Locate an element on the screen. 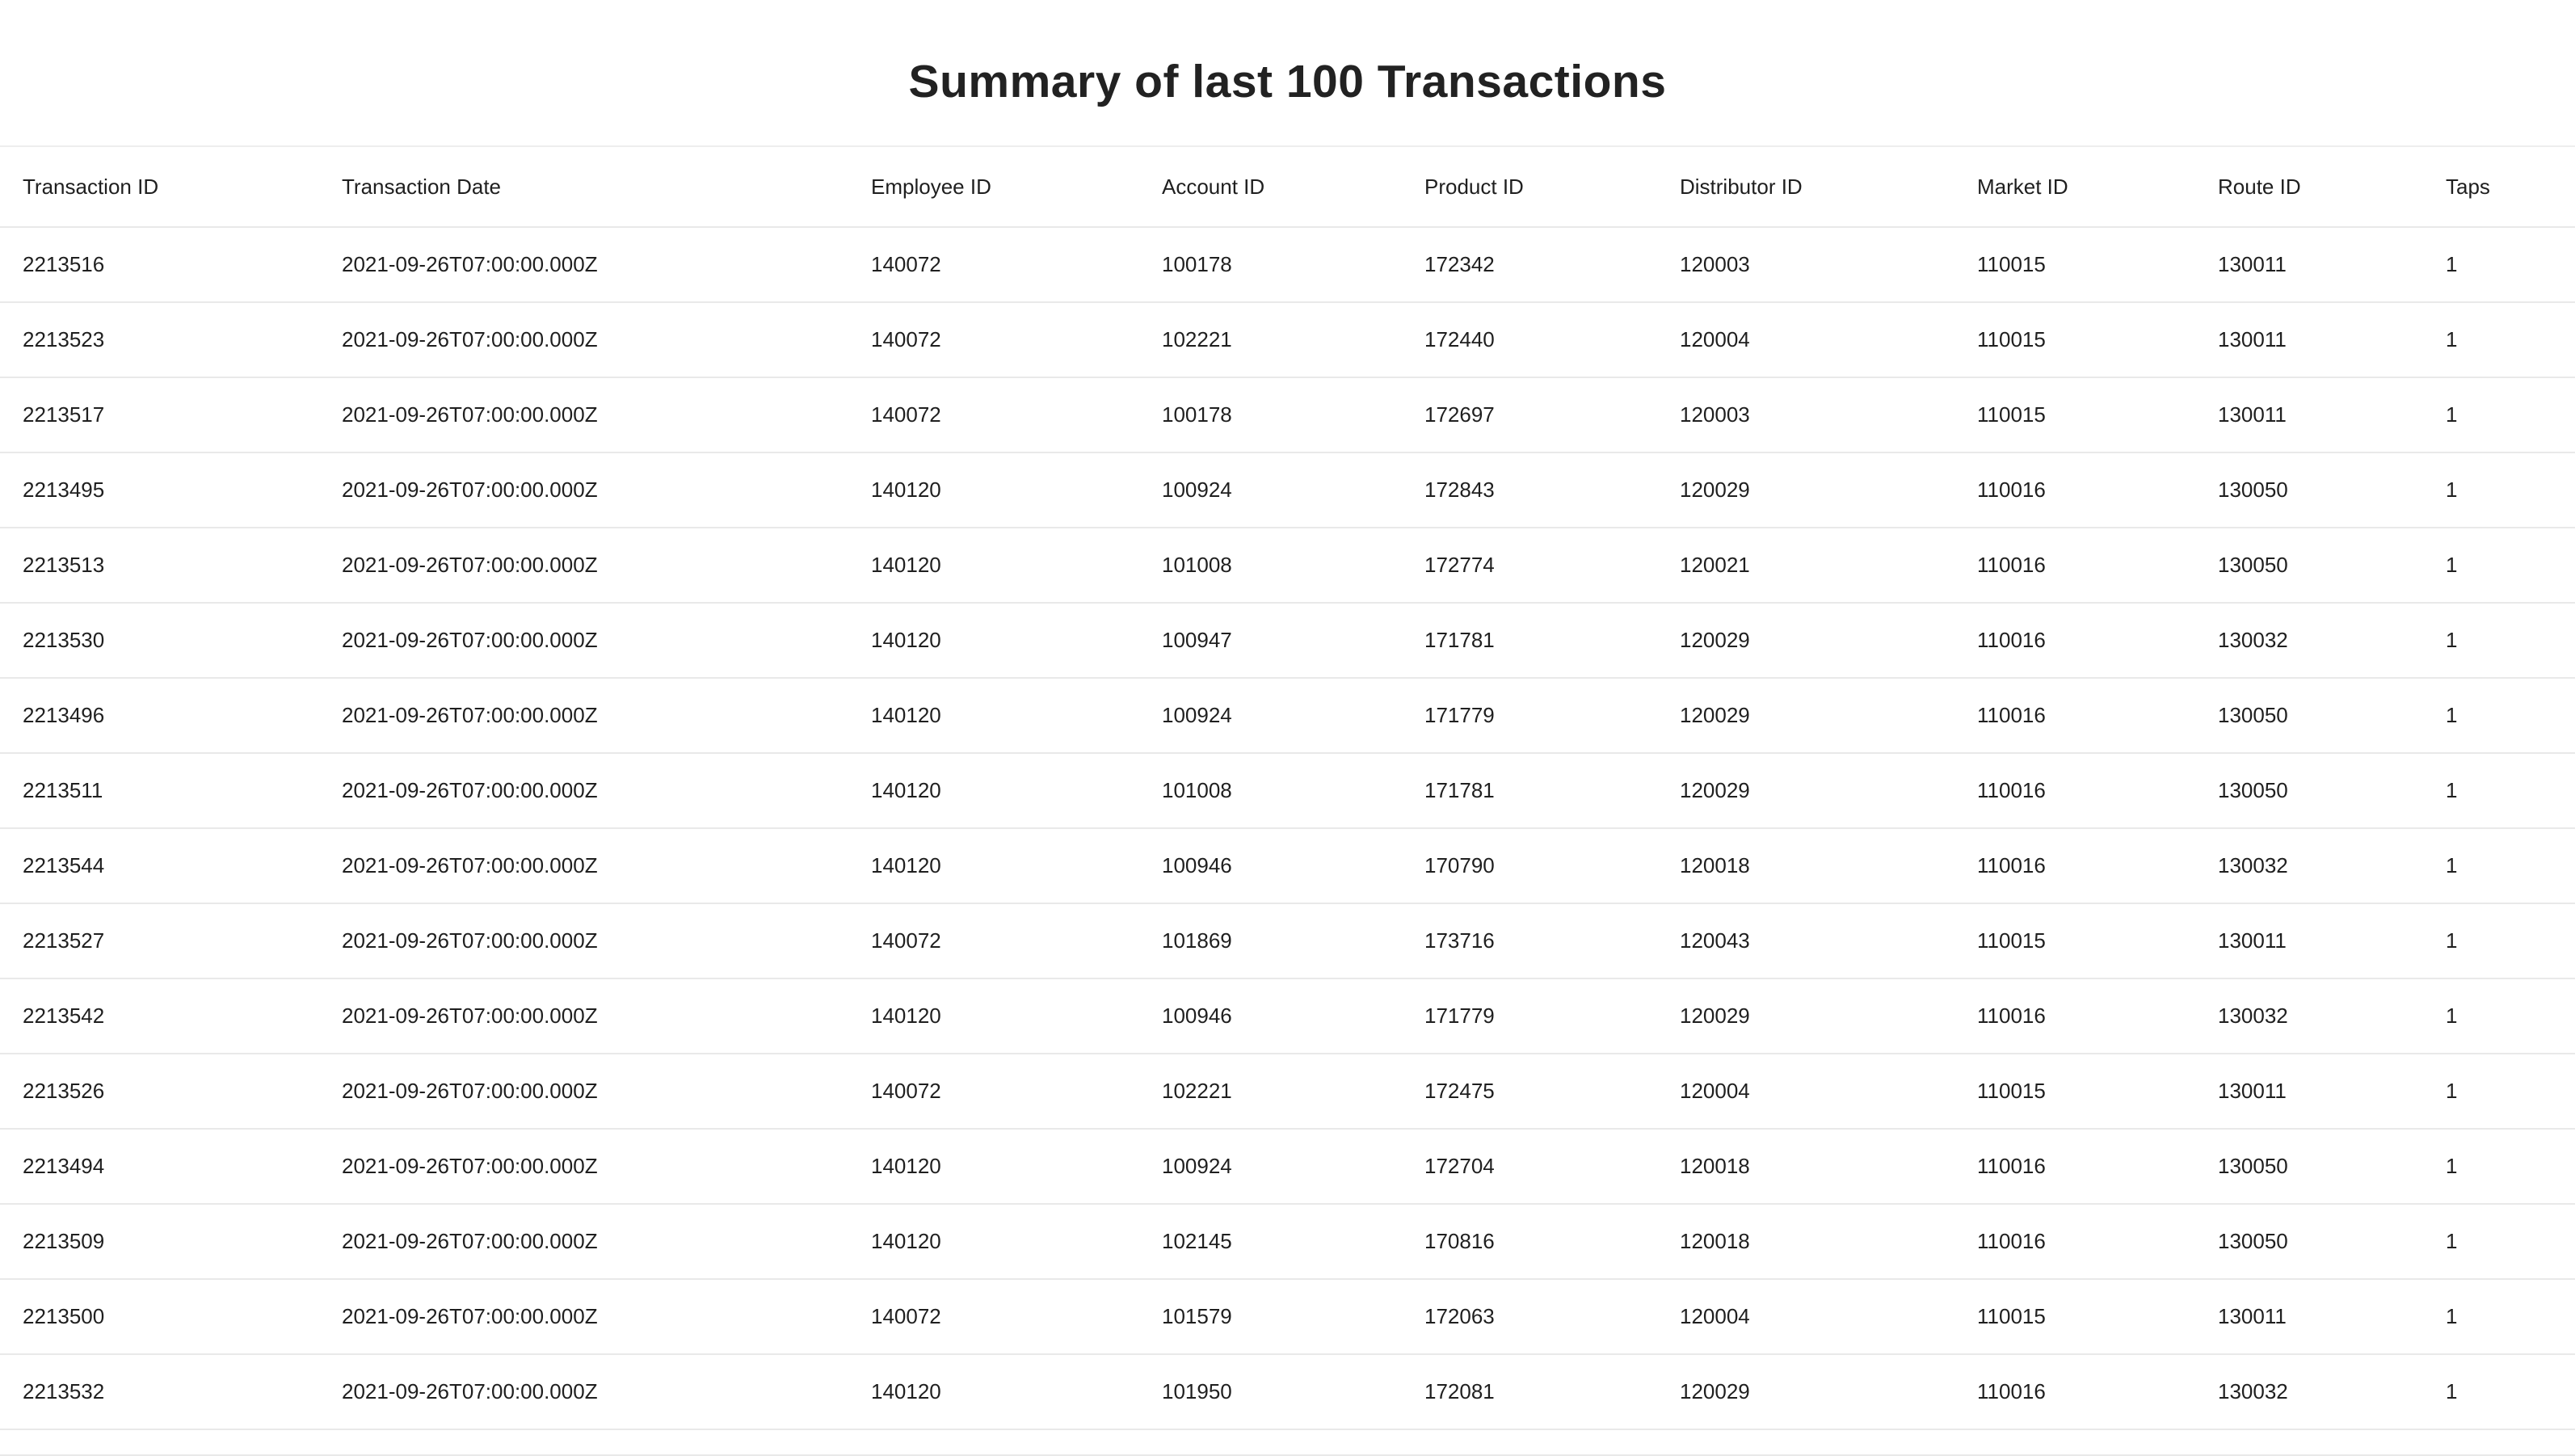 This screenshot has height=1456, width=2575. product-id-cell: 170790 is located at coordinates (1530, 866).